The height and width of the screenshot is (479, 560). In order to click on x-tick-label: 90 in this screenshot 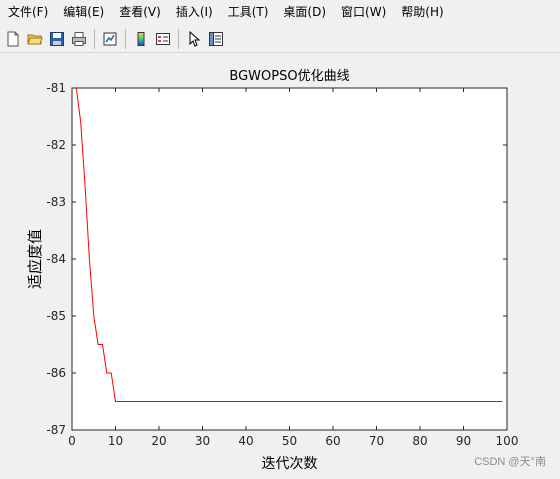, I will do `click(463, 441)`.